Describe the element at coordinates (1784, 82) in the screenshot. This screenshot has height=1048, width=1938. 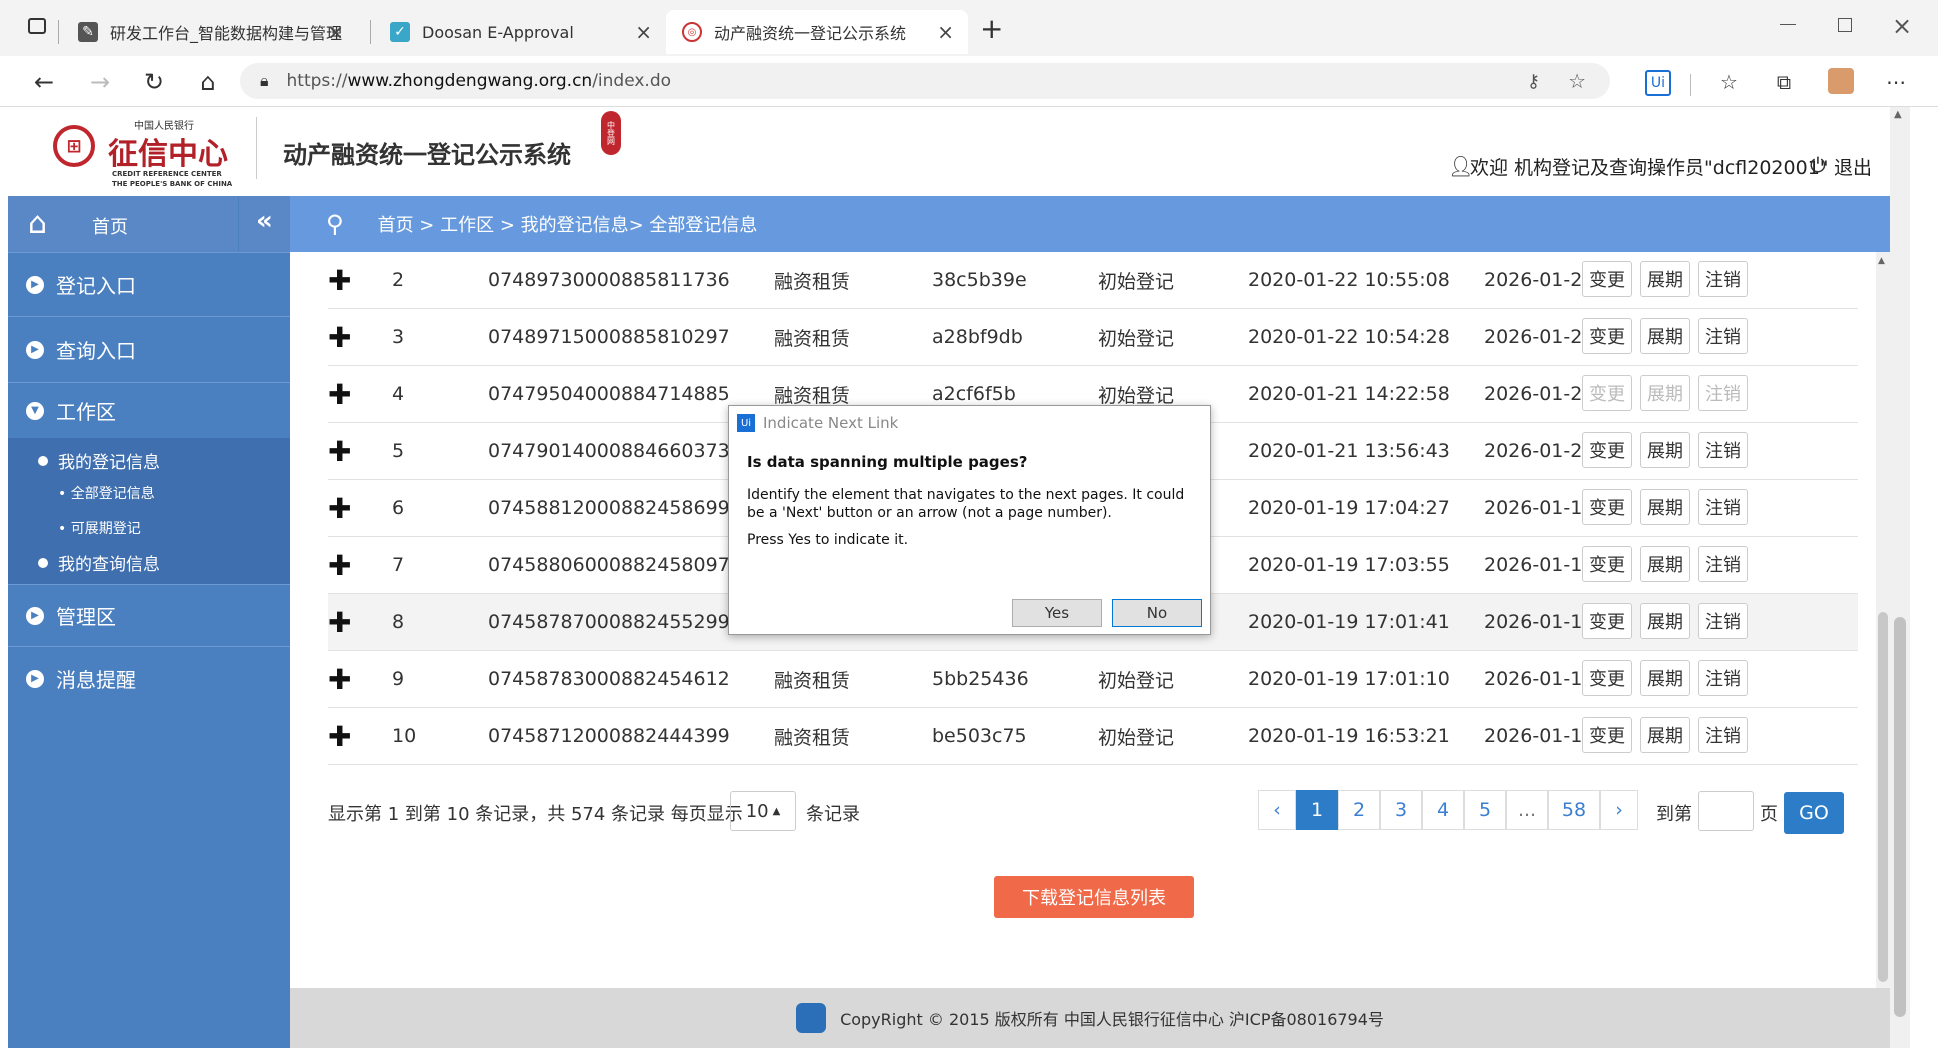
I see `collections-icon: ⧉` at that location.